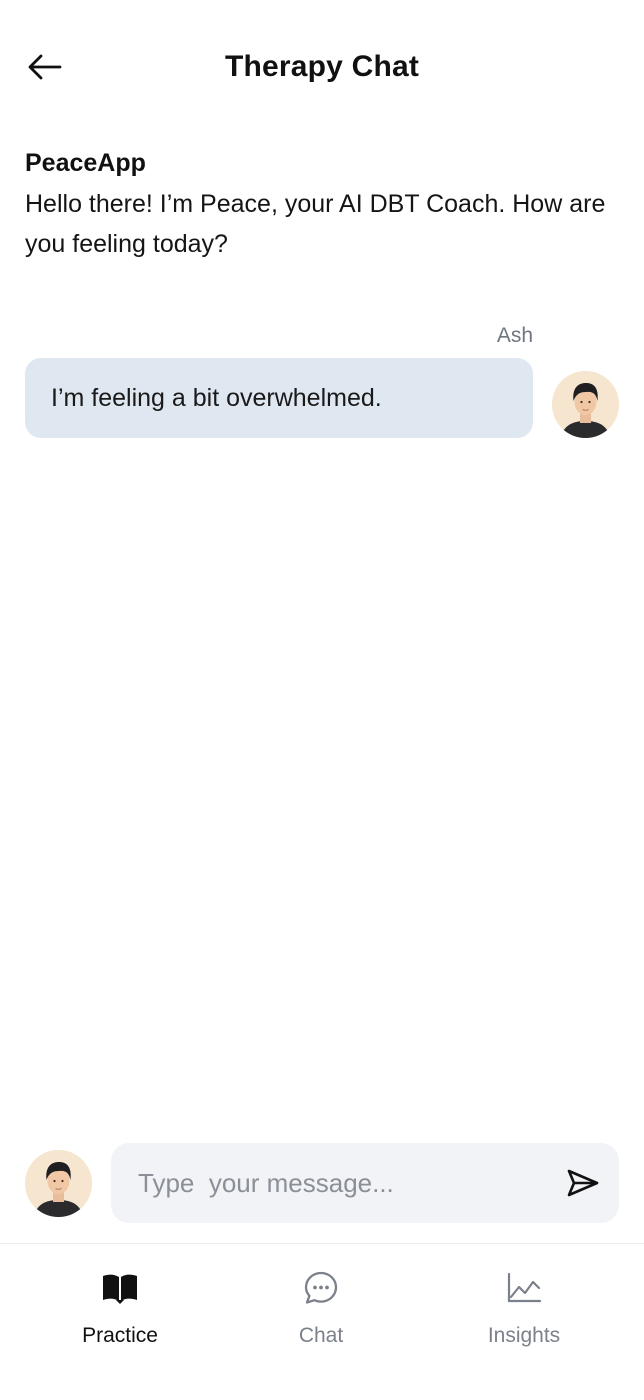  Describe the element at coordinates (120, 1335) in the screenshot. I see `nav-label-practice: Practice` at that location.